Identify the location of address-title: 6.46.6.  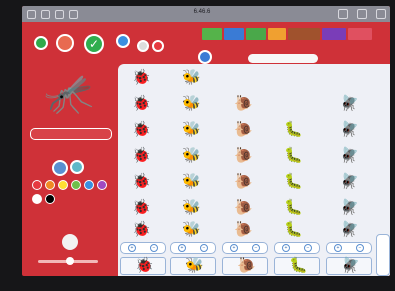
(202, 12).